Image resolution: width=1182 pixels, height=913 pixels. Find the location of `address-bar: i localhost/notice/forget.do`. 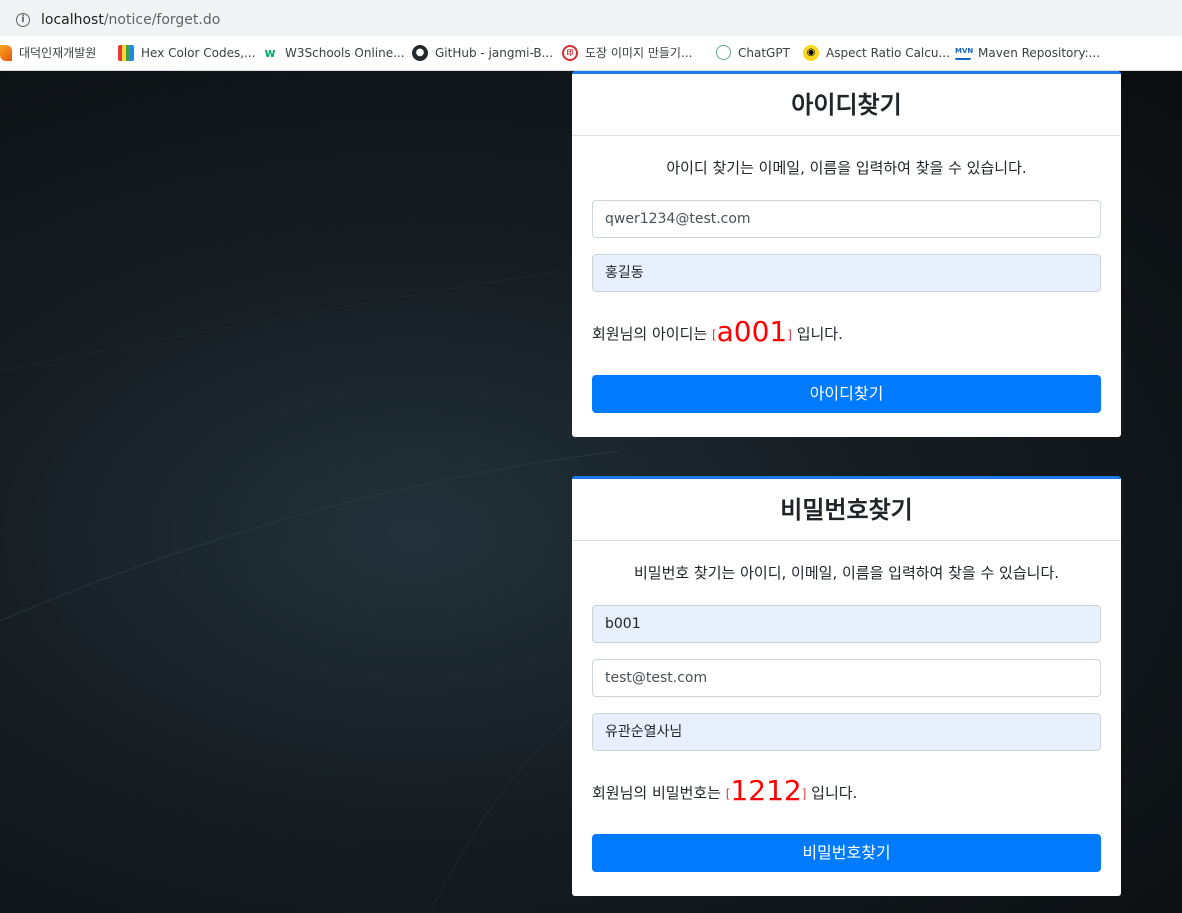

address-bar: i localhost/notice/forget.do is located at coordinates (591, 18).